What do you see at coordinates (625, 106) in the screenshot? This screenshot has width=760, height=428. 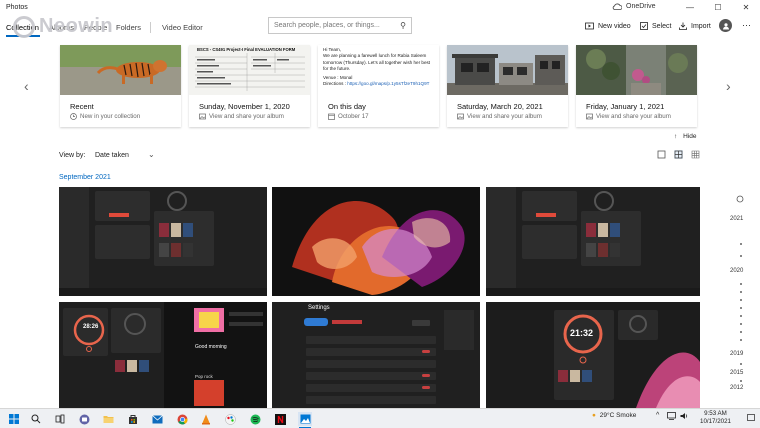 I see `memory-title: Friday, January 1, 2021` at bounding box center [625, 106].